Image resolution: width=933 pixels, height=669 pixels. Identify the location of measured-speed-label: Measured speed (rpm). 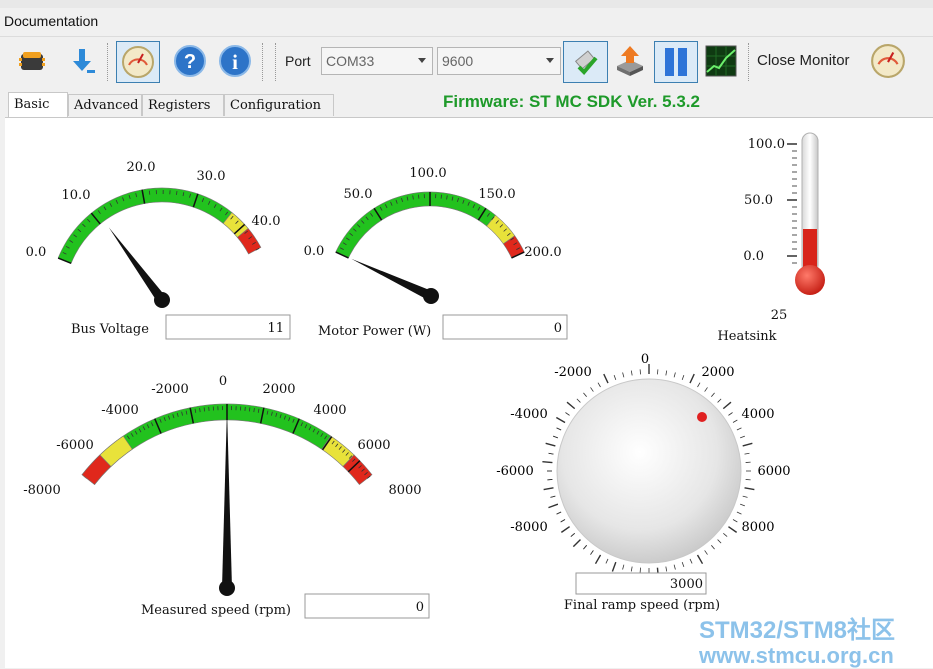
(216, 610).